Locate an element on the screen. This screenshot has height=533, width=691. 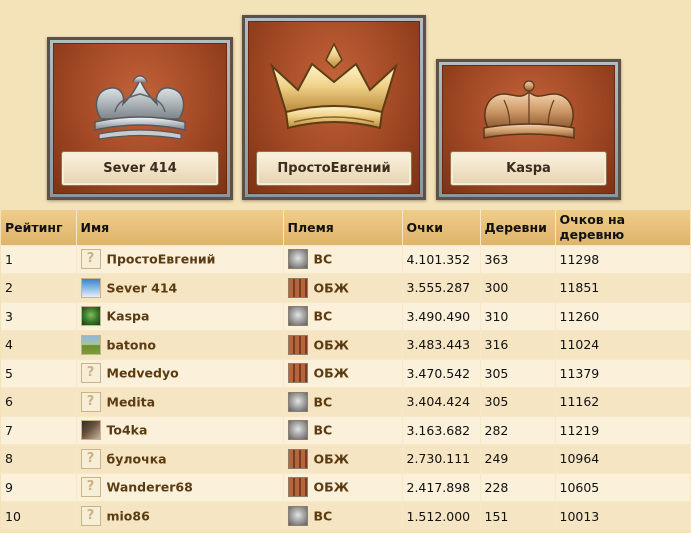
player-name-link: булочка is located at coordinates (137, 458).